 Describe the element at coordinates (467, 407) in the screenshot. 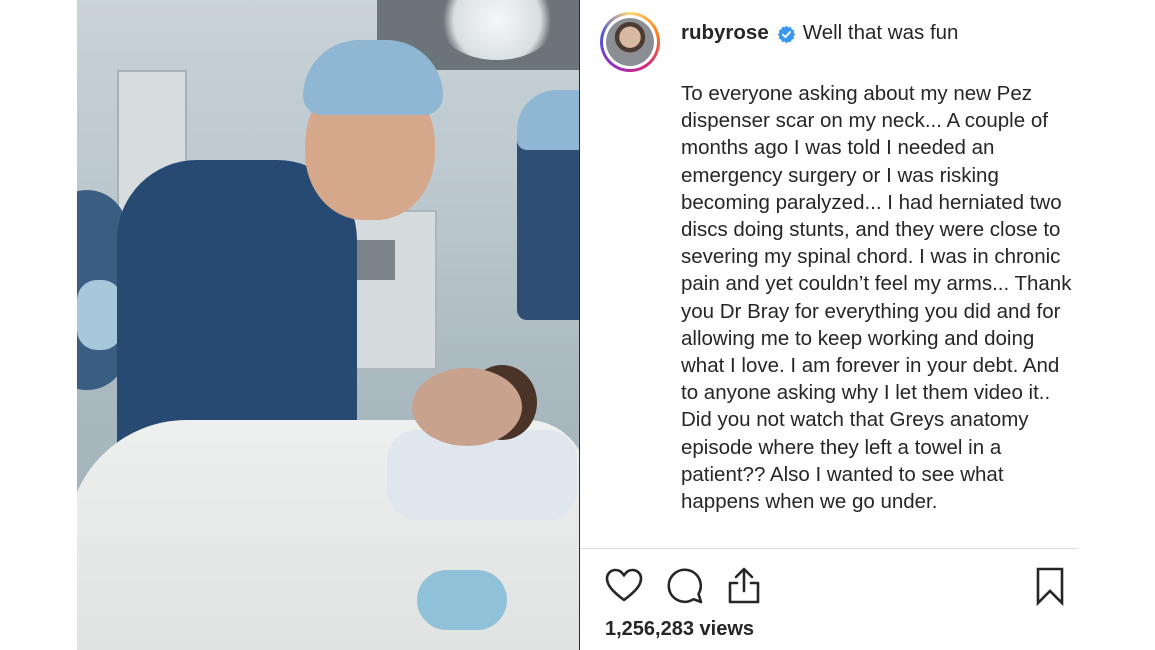

I see `photo-patient-head` at that location.